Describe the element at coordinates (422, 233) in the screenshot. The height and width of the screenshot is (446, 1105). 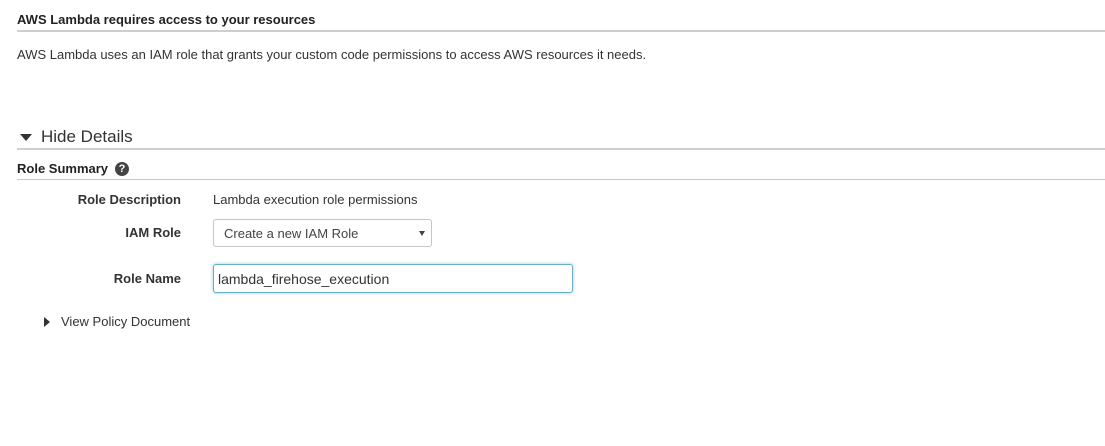
I see `dropdown-arrow-icon` at that location.